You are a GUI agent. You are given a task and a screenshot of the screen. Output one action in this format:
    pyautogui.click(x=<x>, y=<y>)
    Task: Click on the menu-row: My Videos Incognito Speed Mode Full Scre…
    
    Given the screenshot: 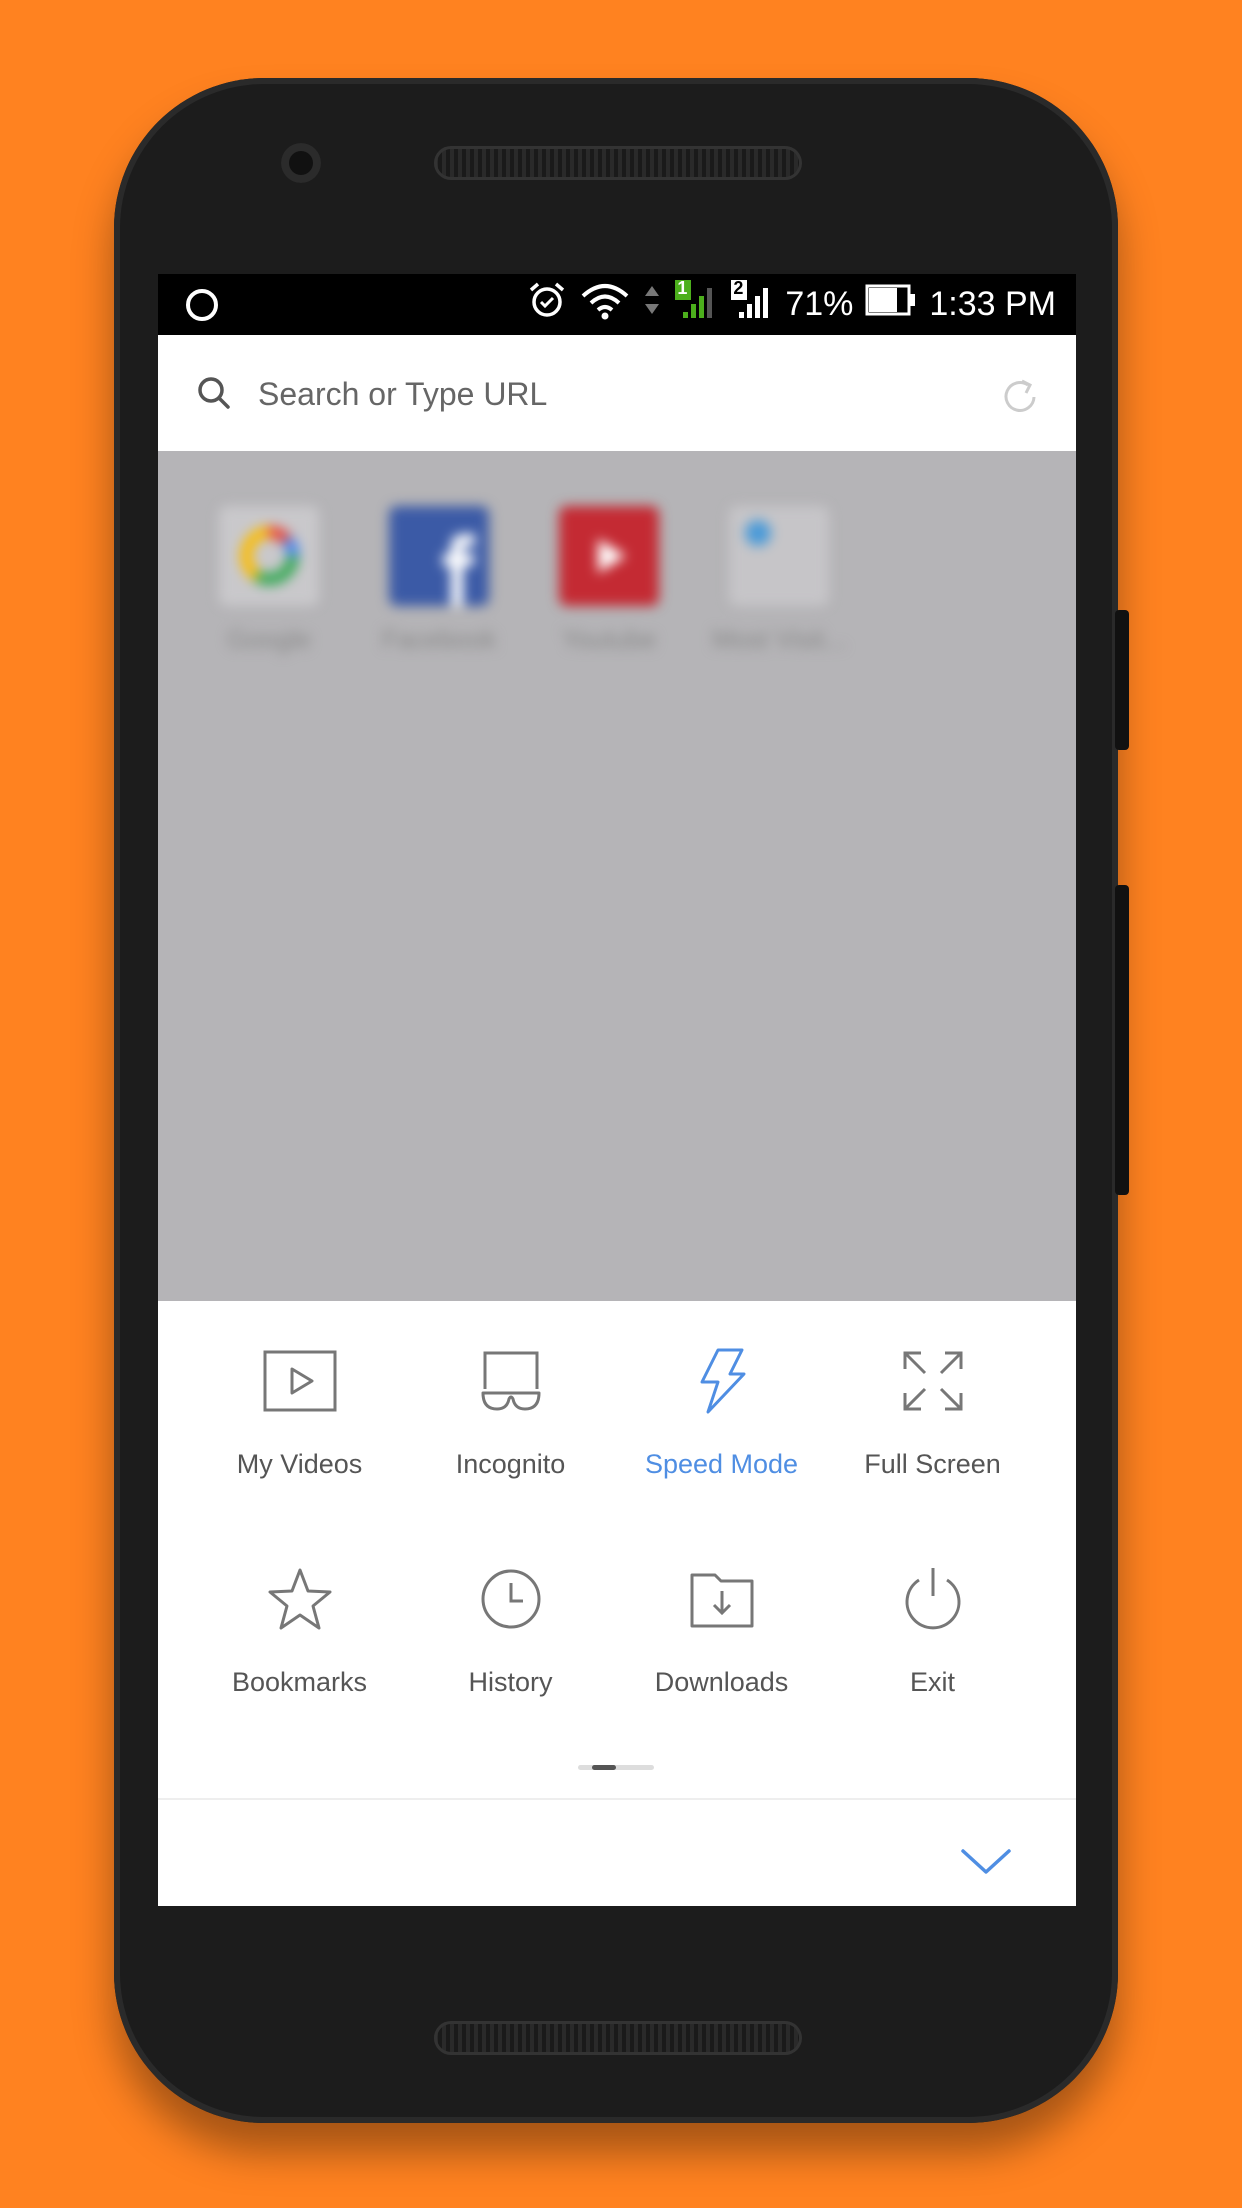 What is the action you would take?
    pyautogui.click(x=617, y=1450)
    